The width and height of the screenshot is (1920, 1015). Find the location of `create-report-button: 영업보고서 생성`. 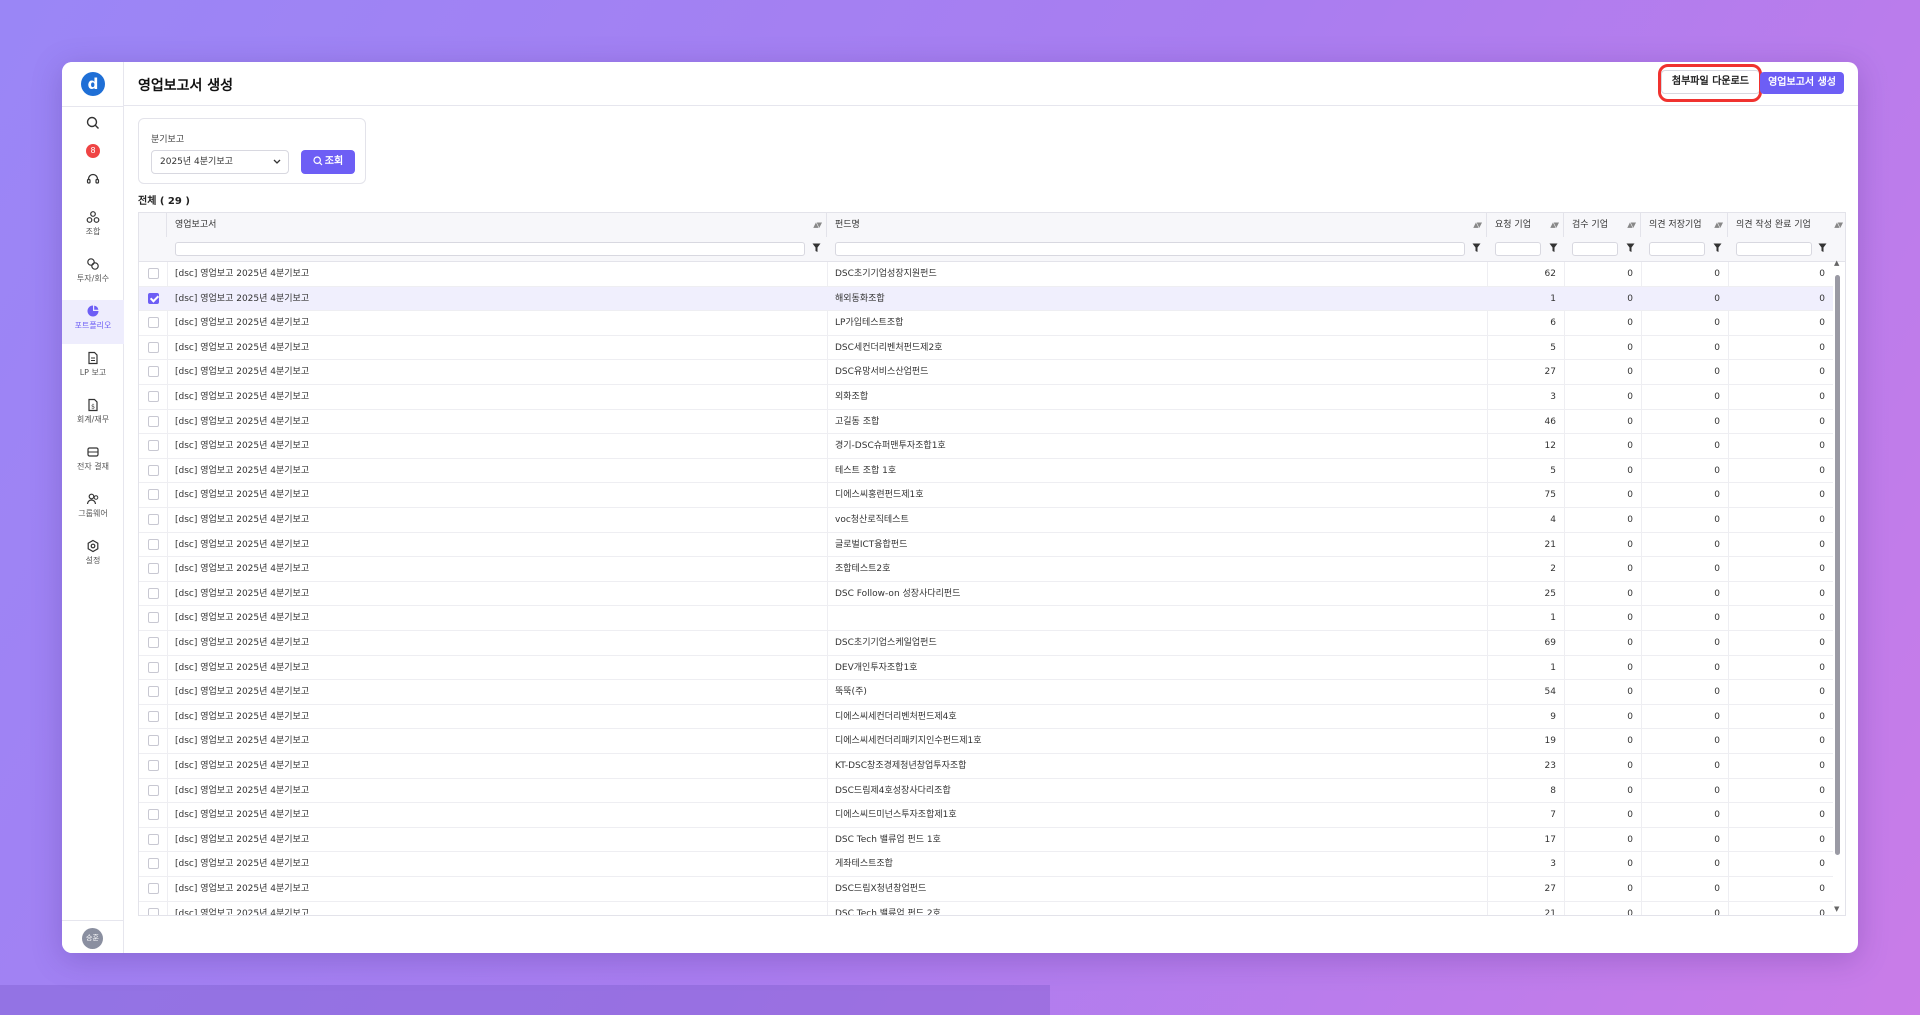

create-report-button: 영업보고서 생성 is located at coordinates (1802, 83).